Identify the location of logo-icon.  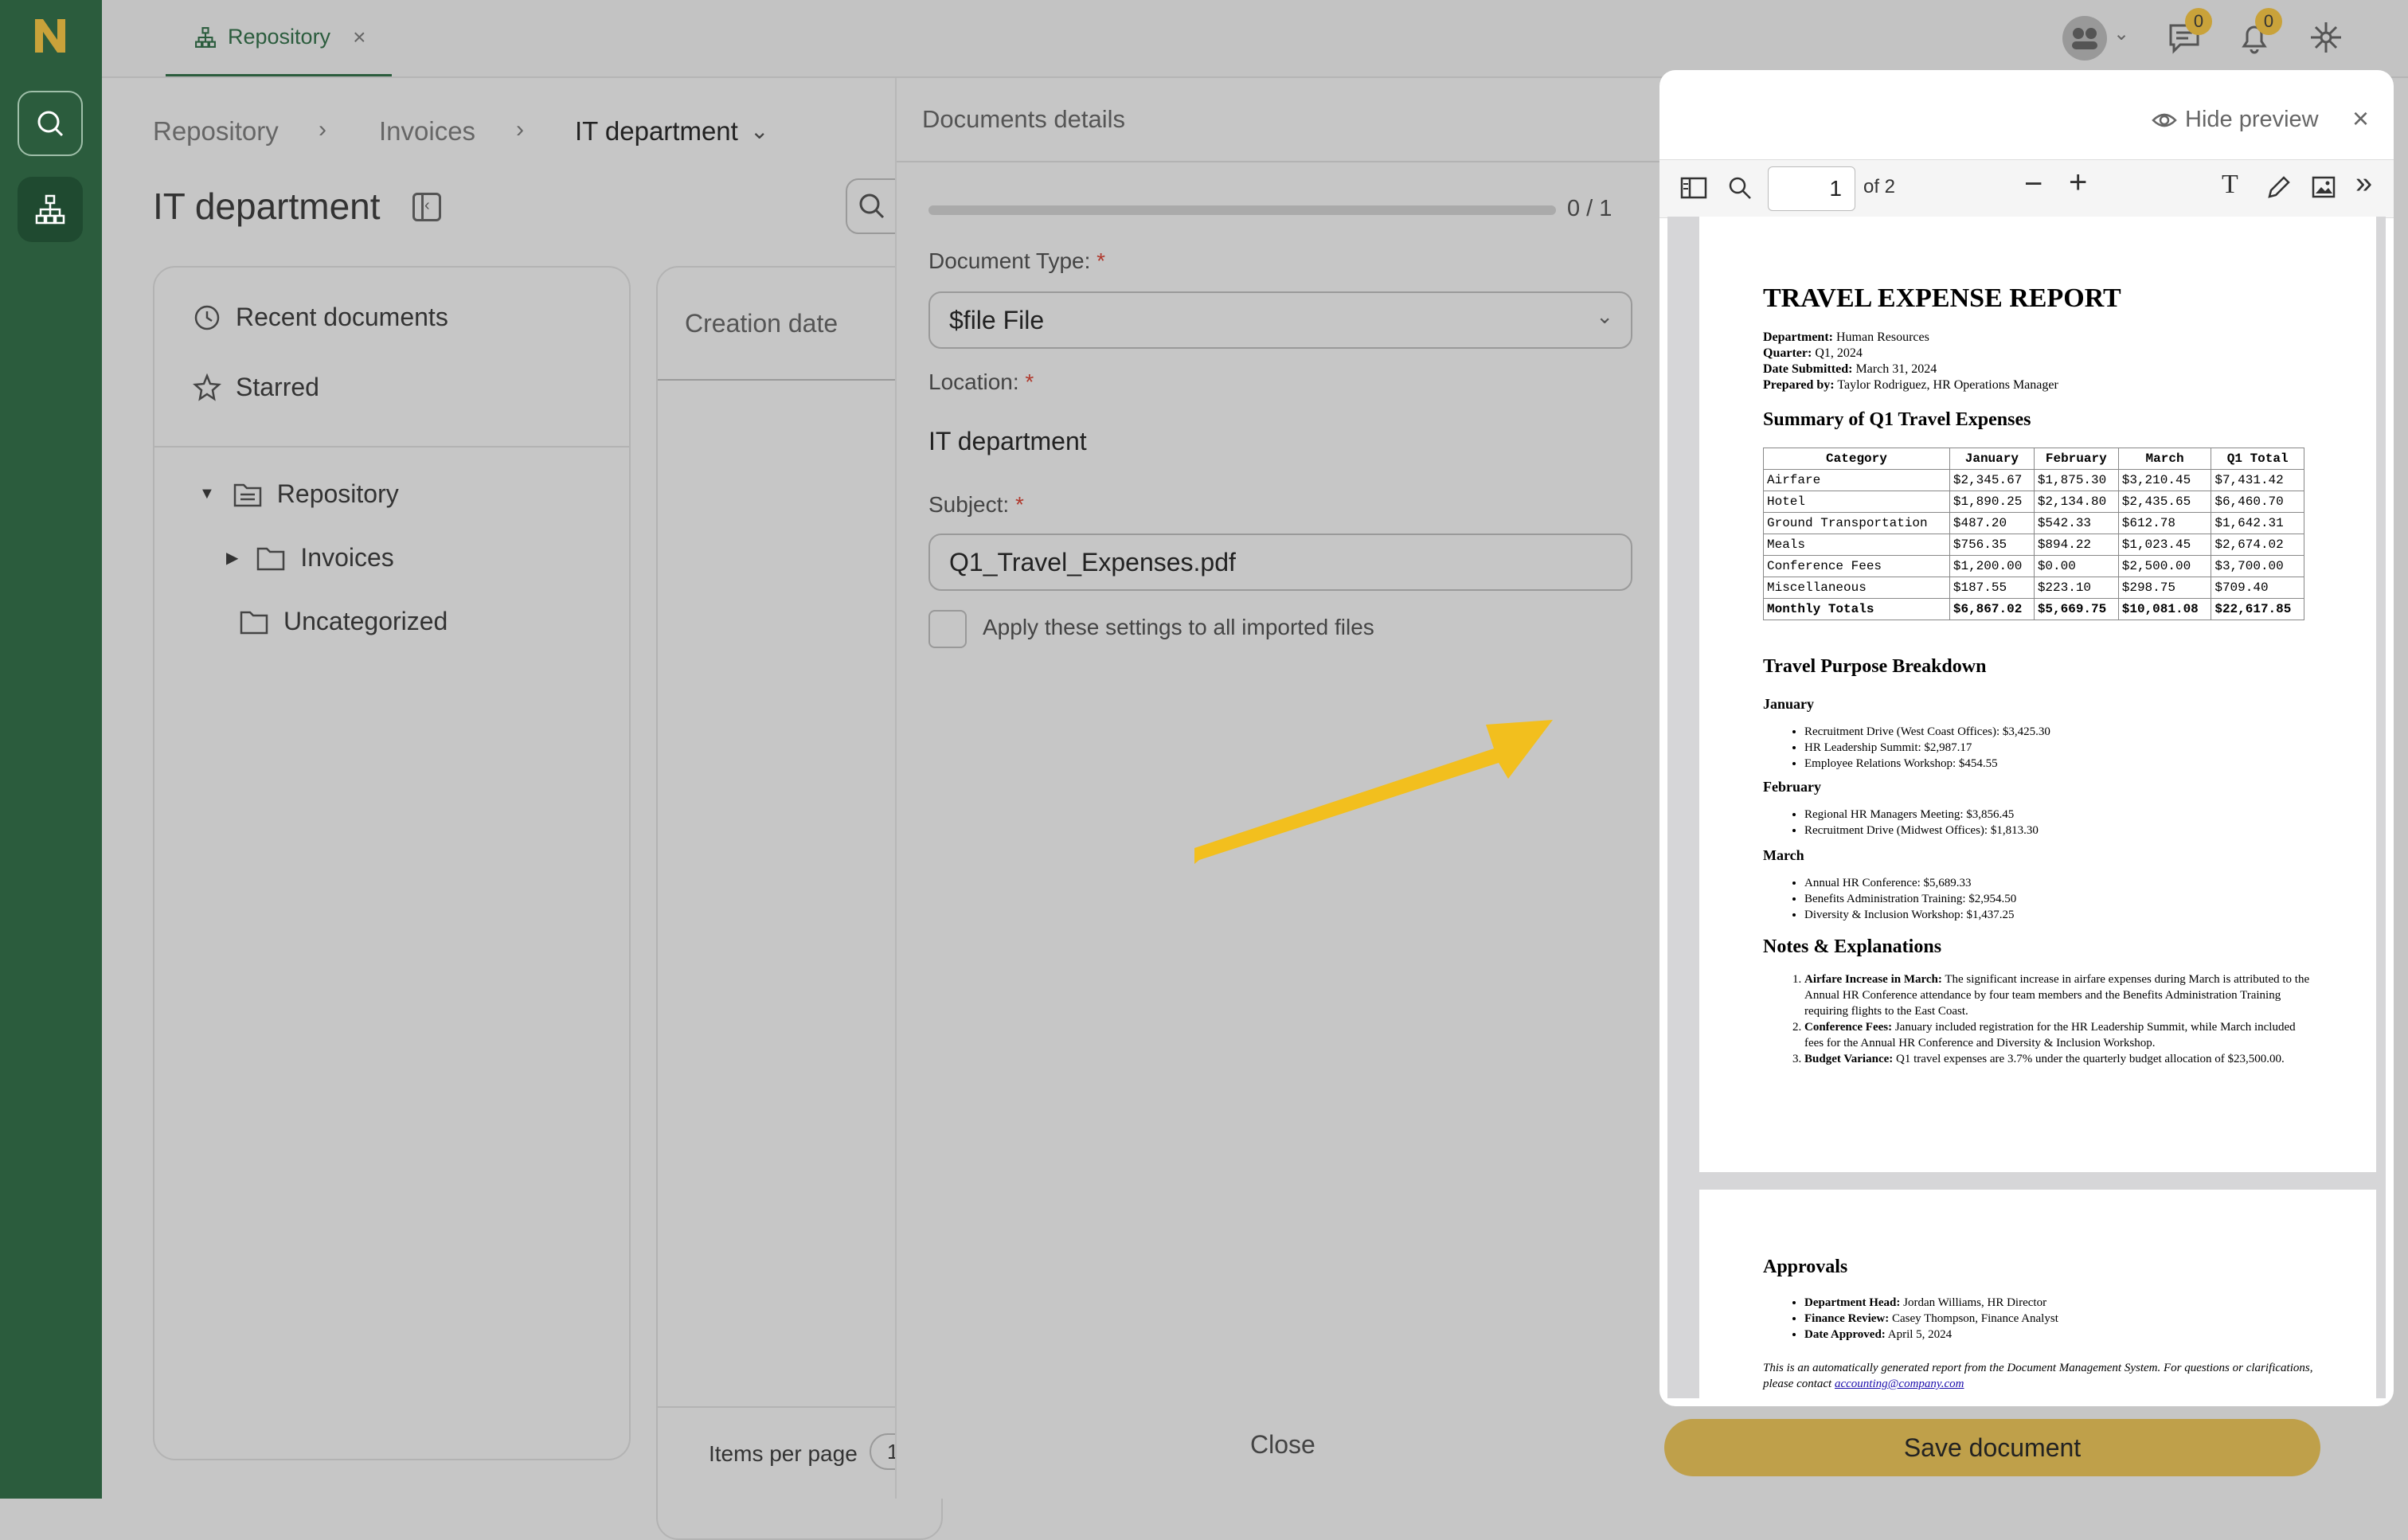
(50, 36).